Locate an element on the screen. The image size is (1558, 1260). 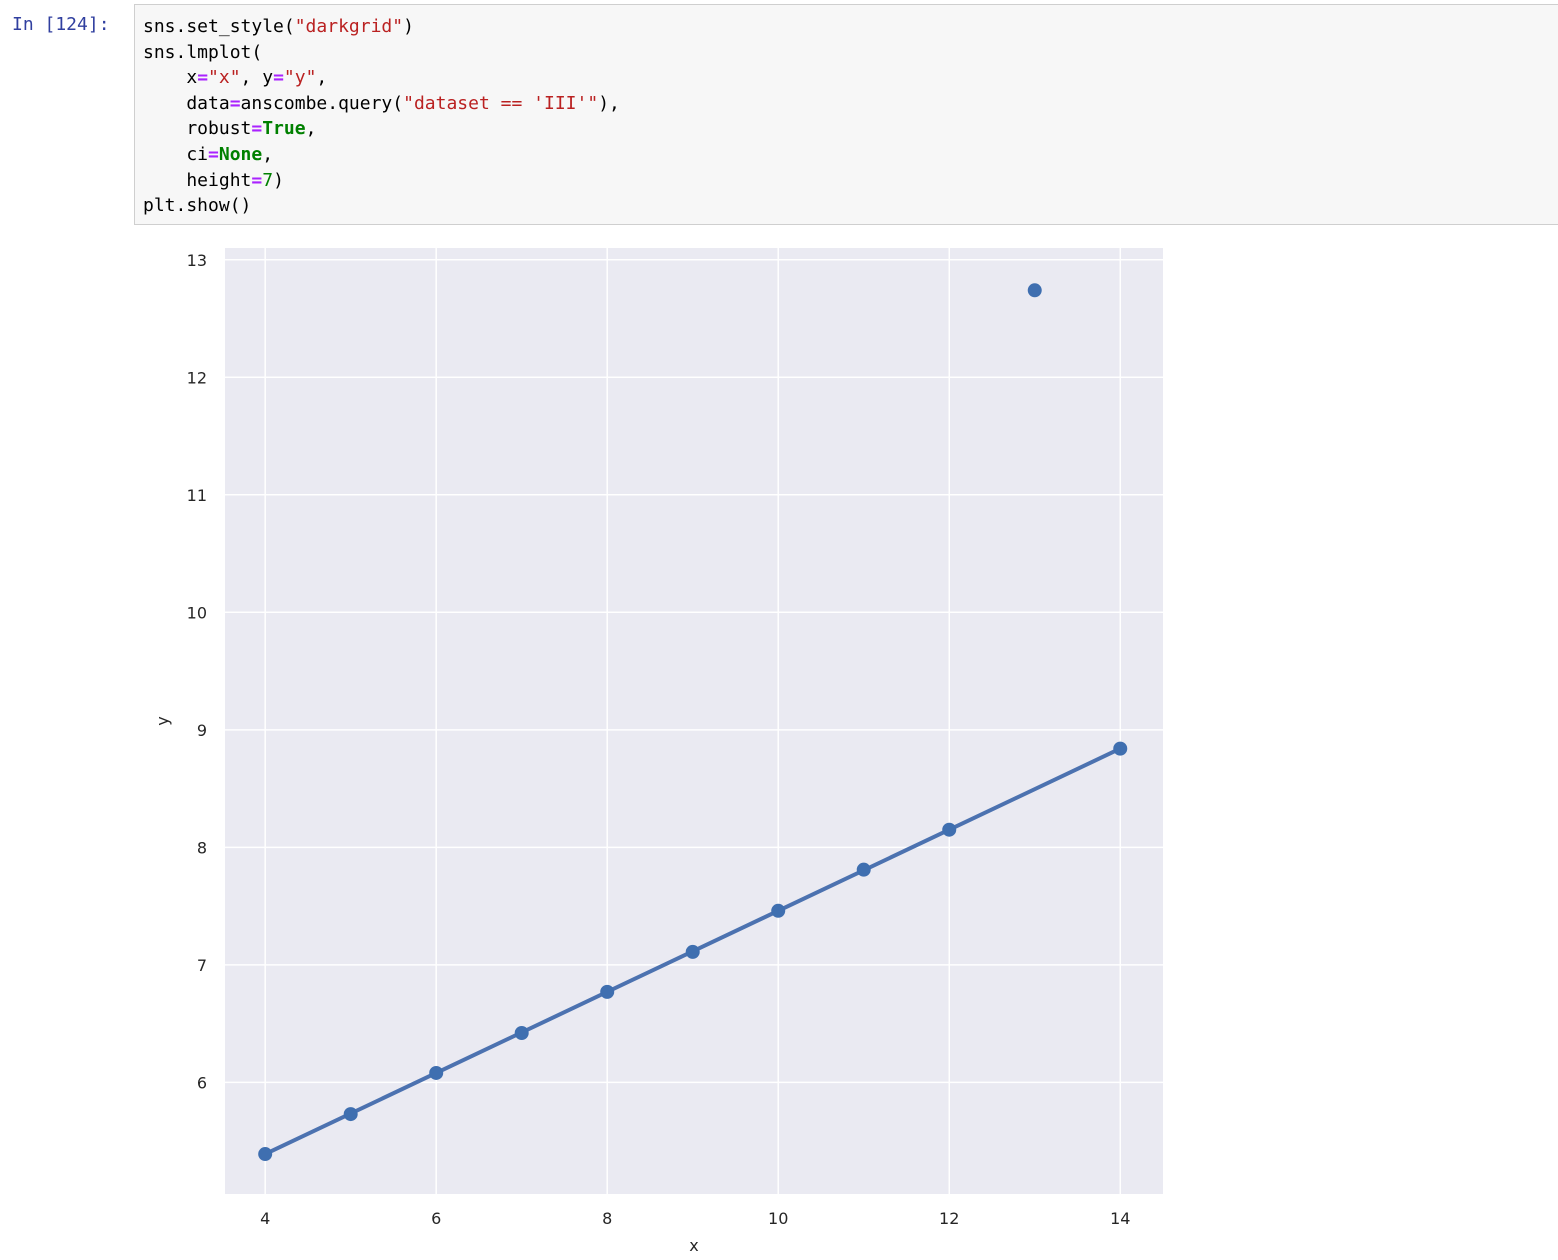
x-tick-label: 6 is located at coordinates (436, 1218).